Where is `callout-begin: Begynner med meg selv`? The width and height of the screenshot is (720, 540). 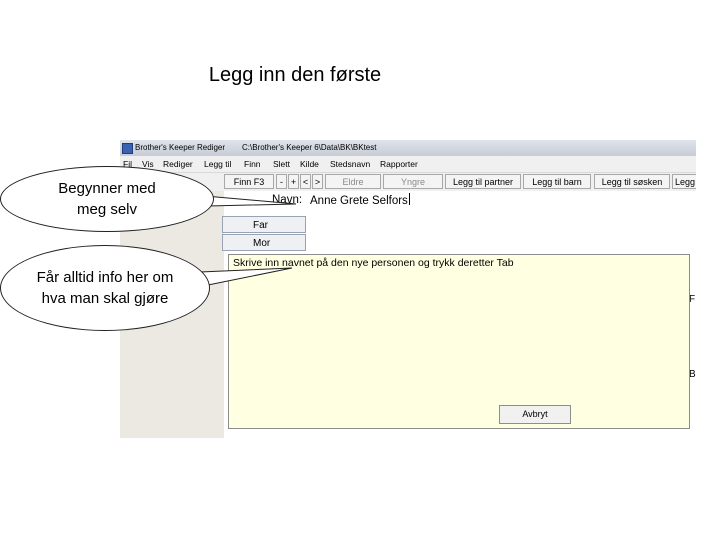 callout-begin: Begynner med meg selv is located at coordinates (107, 199).